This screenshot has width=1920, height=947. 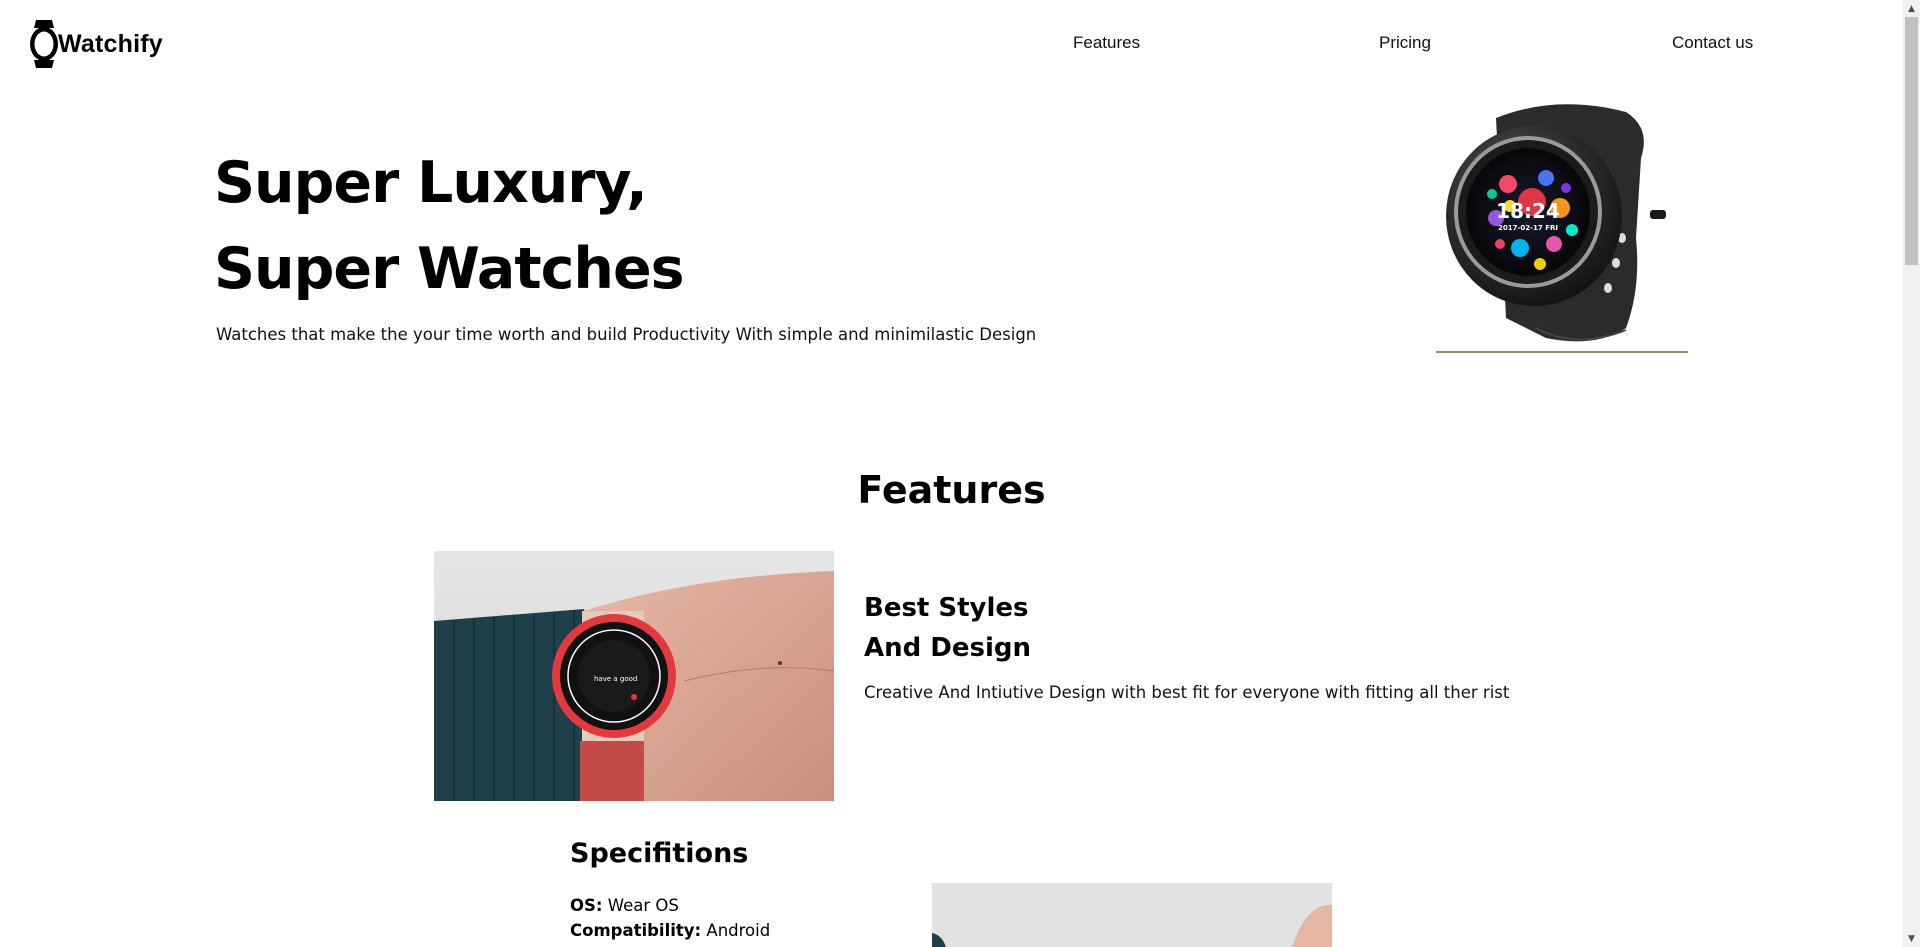 What do you see at coordinates (951, 490) in the screenshot?
I see `features-section-title: Features` at bounding box center [951, 490].